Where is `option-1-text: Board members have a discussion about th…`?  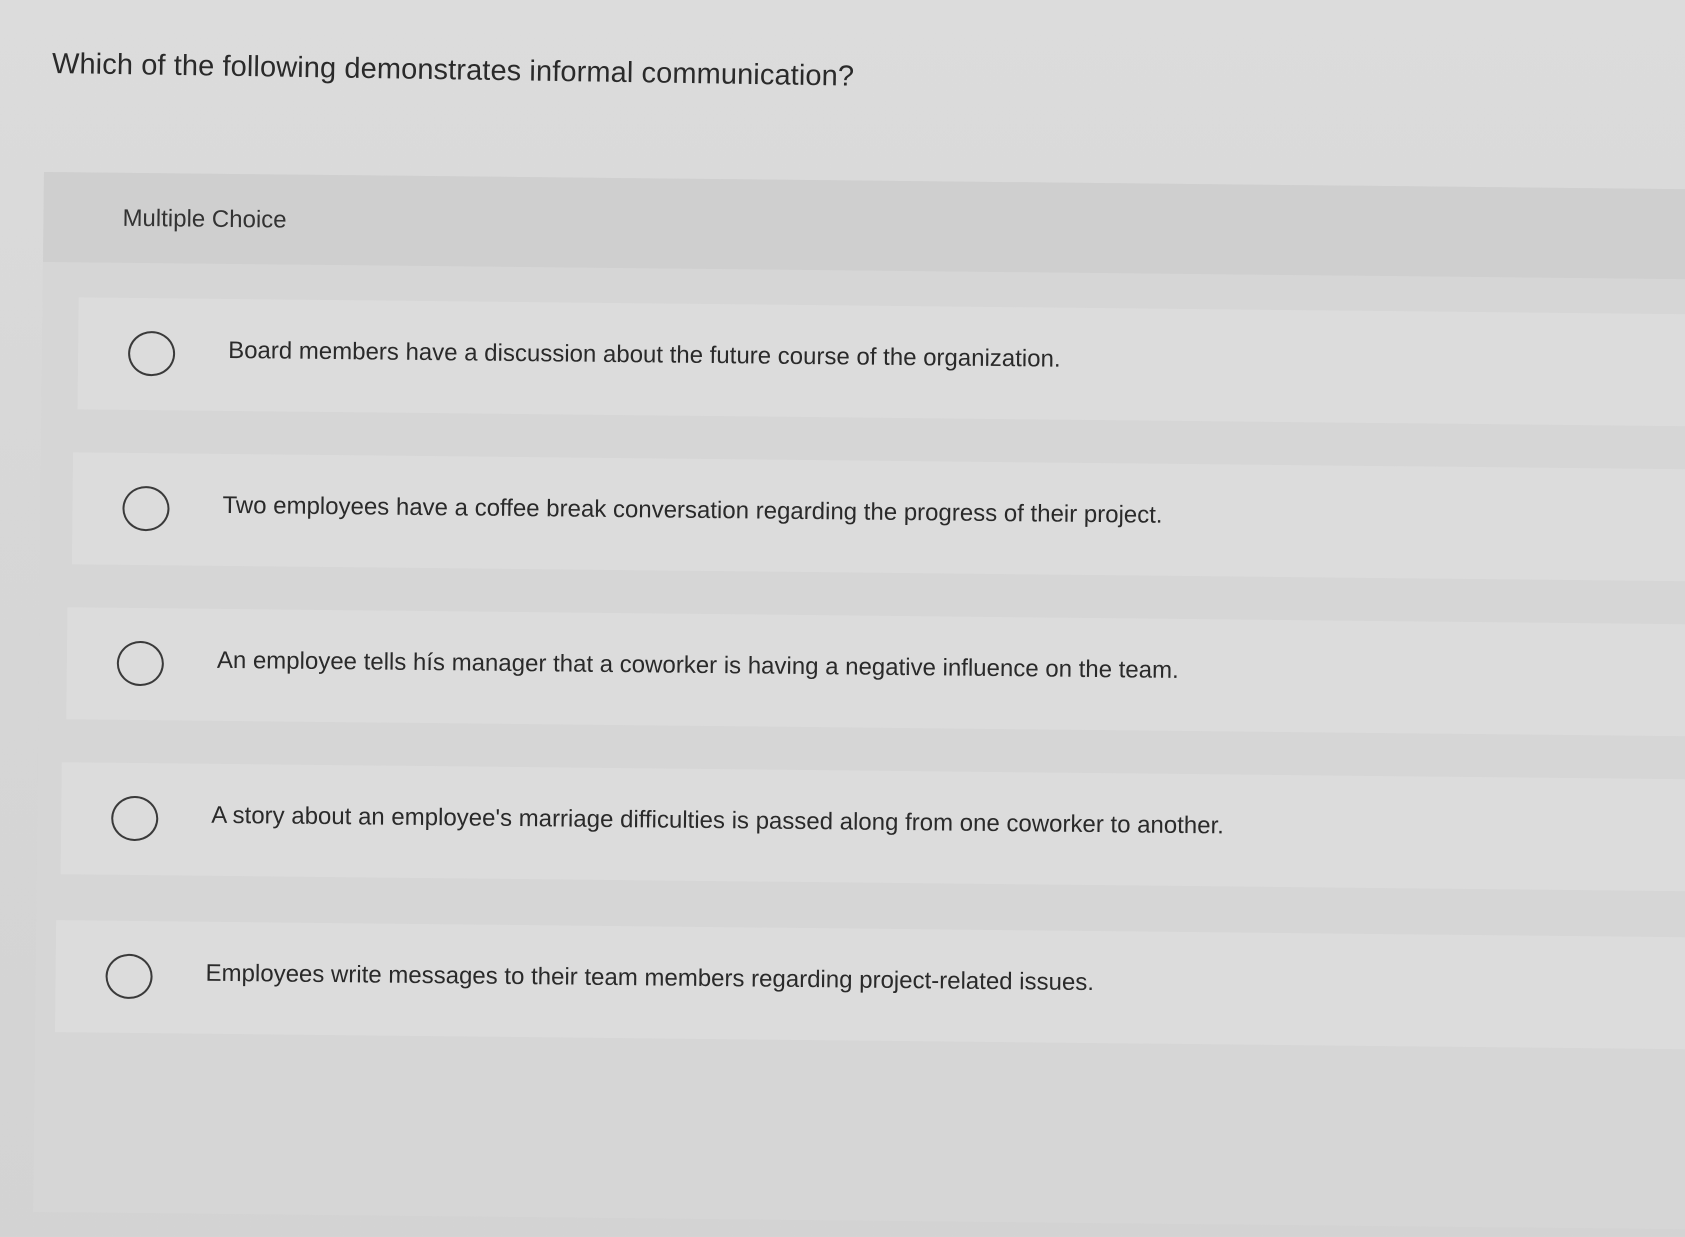
option-1-text: Board members have a discussion about th… is located at coordinates (644, 354).